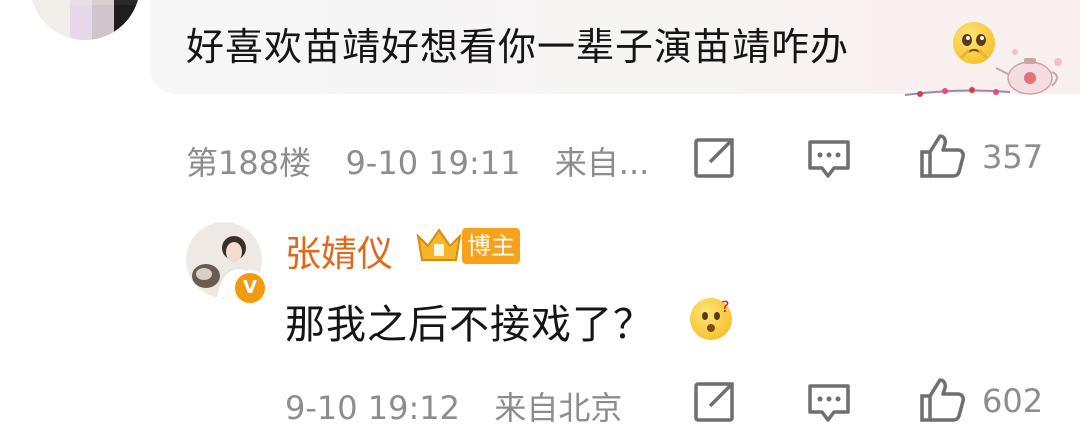 The width and height of the screenshot is (1080, 434). I want to click on thinking-question-face-emoji: ?, so click(711, 318).